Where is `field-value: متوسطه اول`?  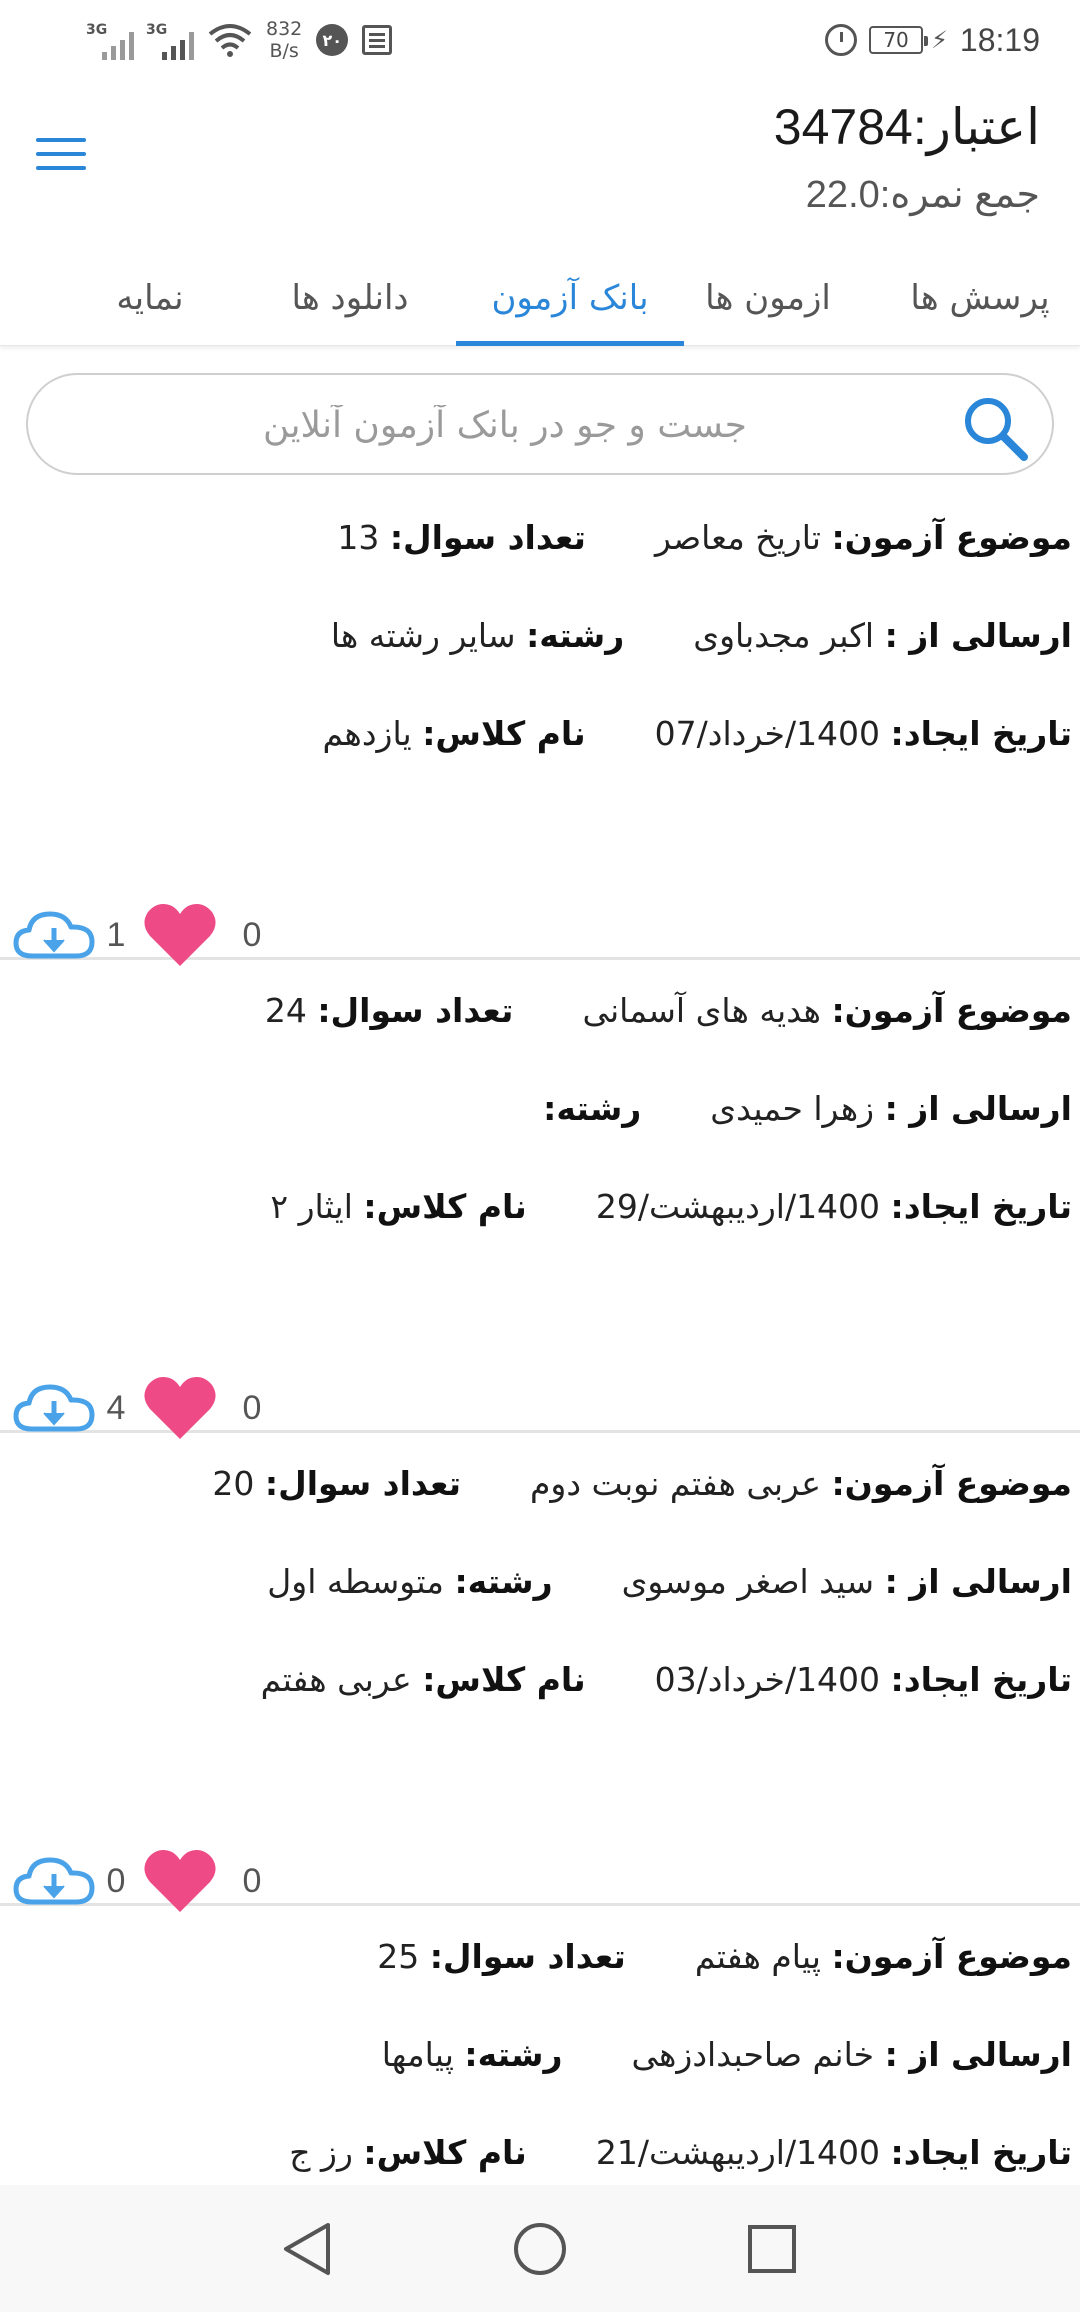
field-value: متوسطه اول is located at coordinates (355, 1581).